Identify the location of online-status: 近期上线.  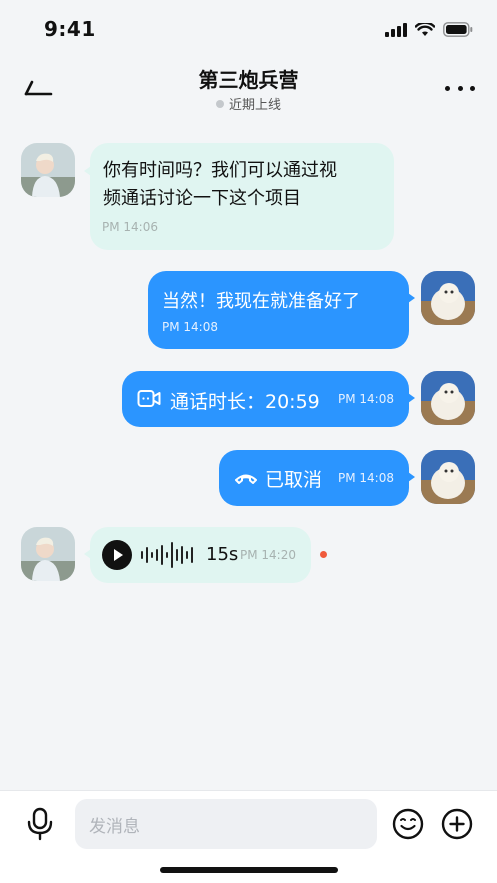
(248, 103).